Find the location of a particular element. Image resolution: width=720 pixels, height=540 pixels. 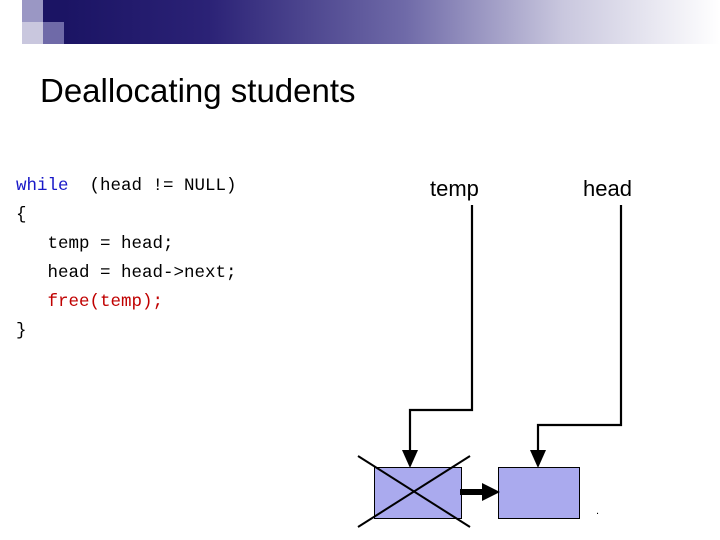

code-token: (head != NULL) is located at coordinates (152, 186).